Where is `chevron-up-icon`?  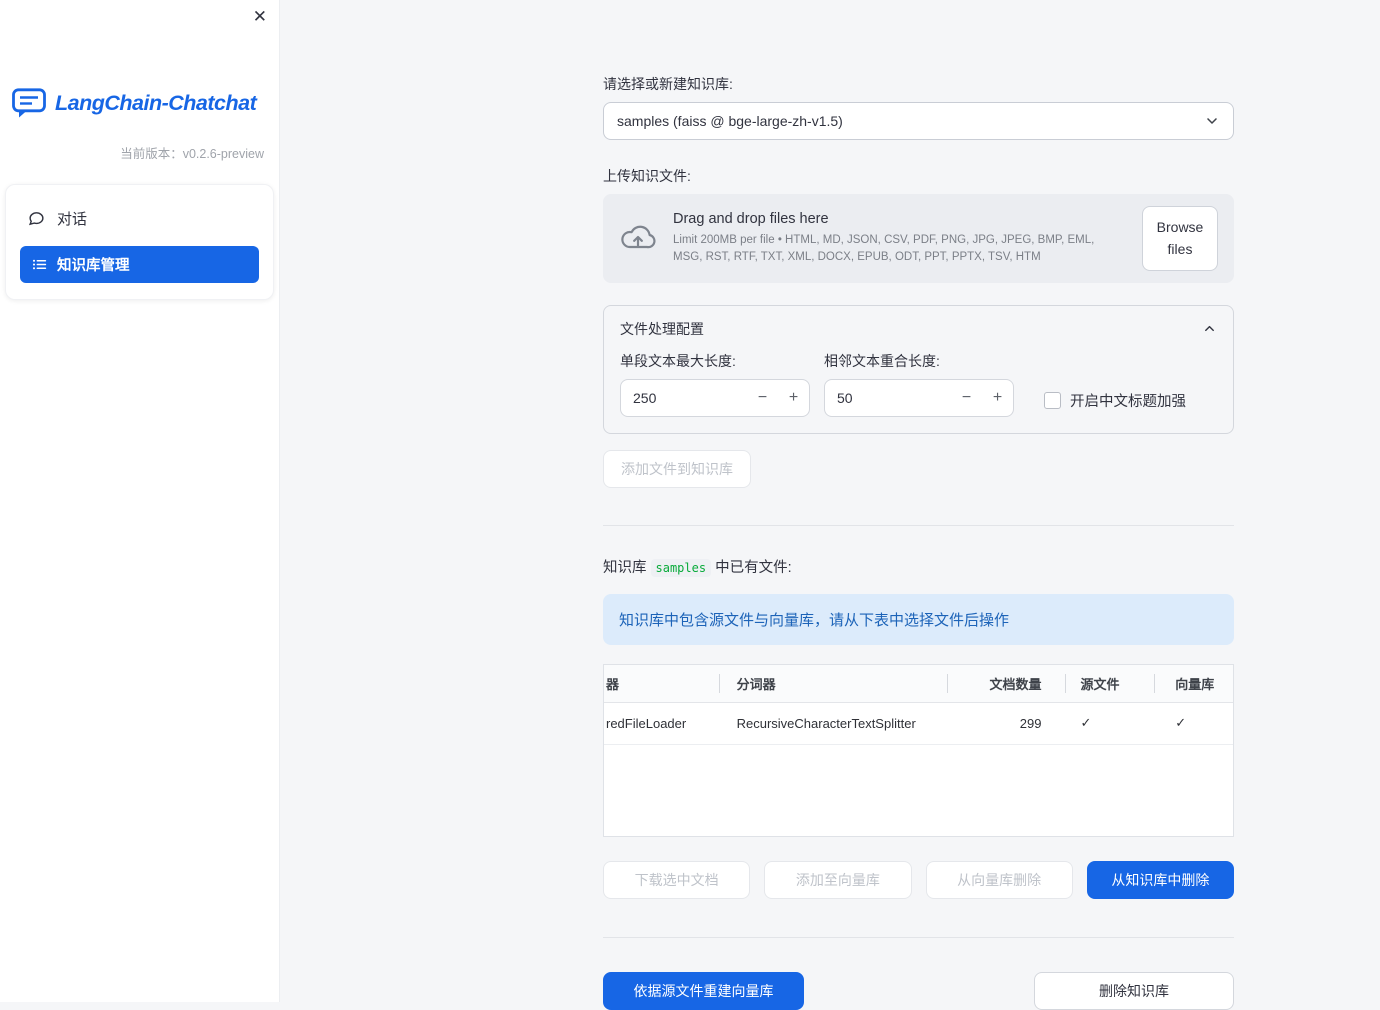
chevron-up-icon is located at coordinates (1209, 328).